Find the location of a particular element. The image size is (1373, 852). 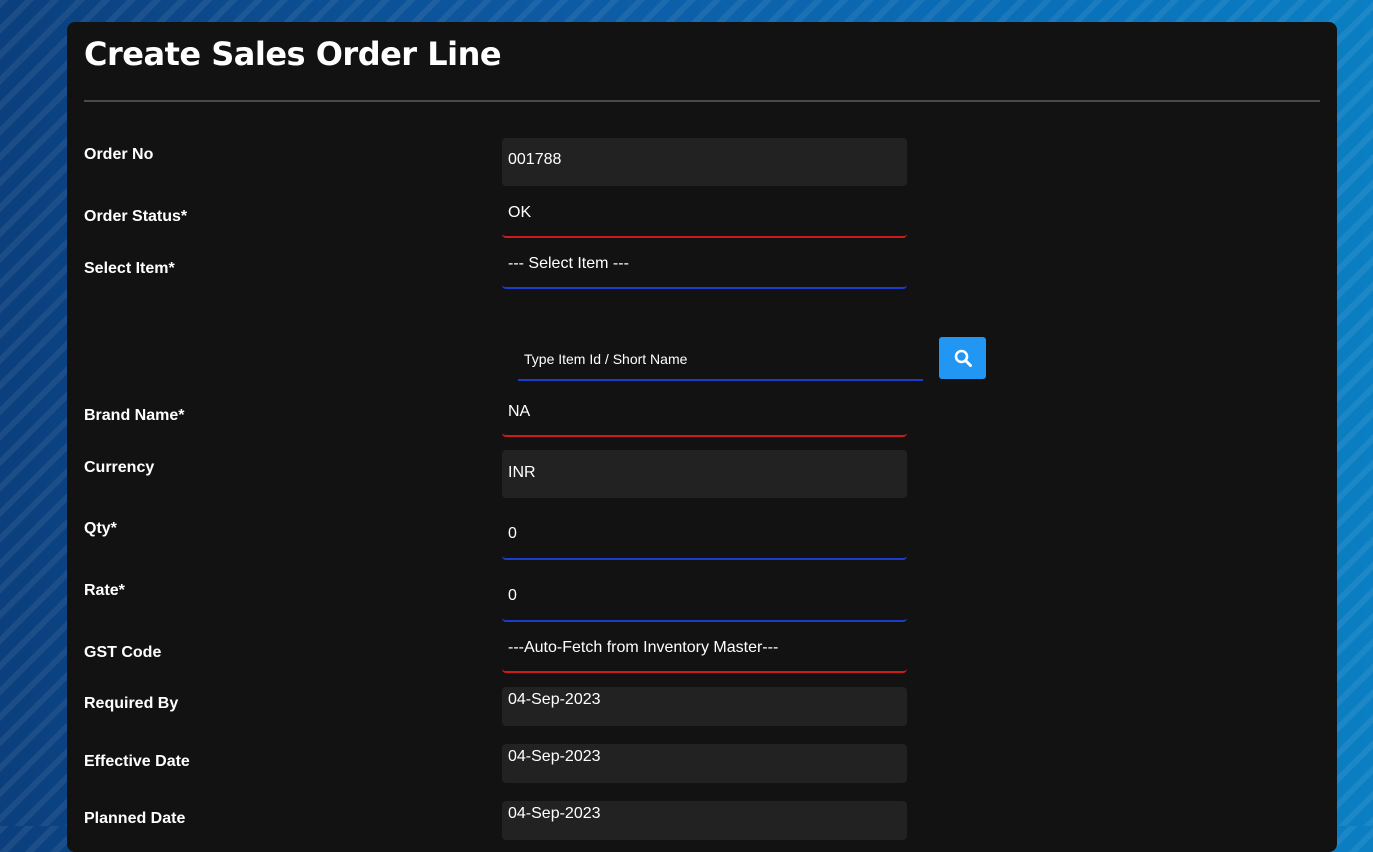

brand-name-field: NA is located at coordinates (704, 415).